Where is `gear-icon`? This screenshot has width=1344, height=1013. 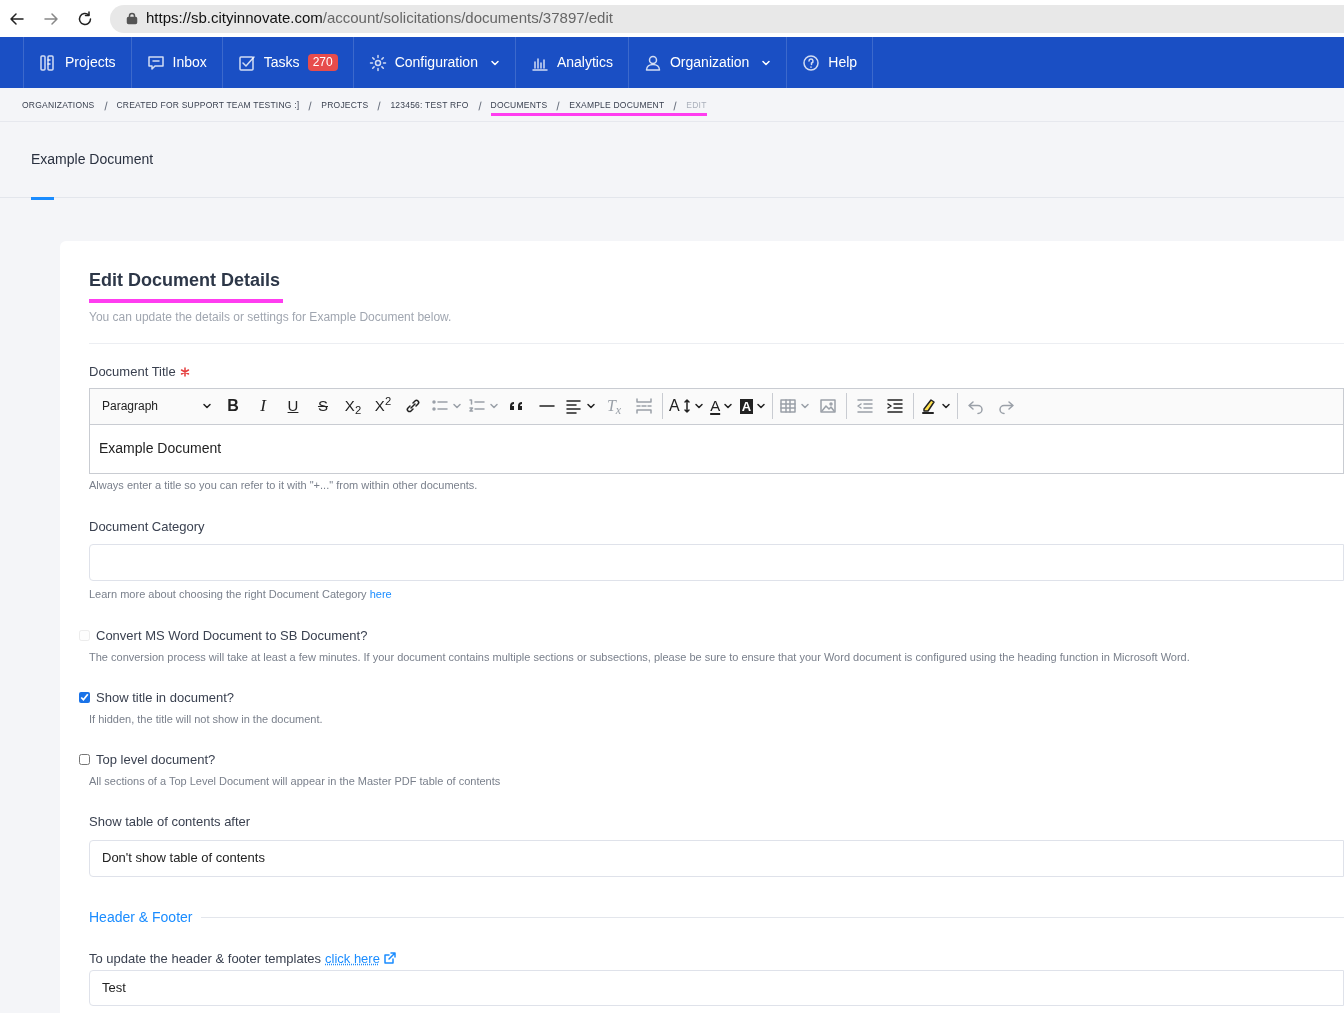 gear-icon is located at coordinates (377, 62).